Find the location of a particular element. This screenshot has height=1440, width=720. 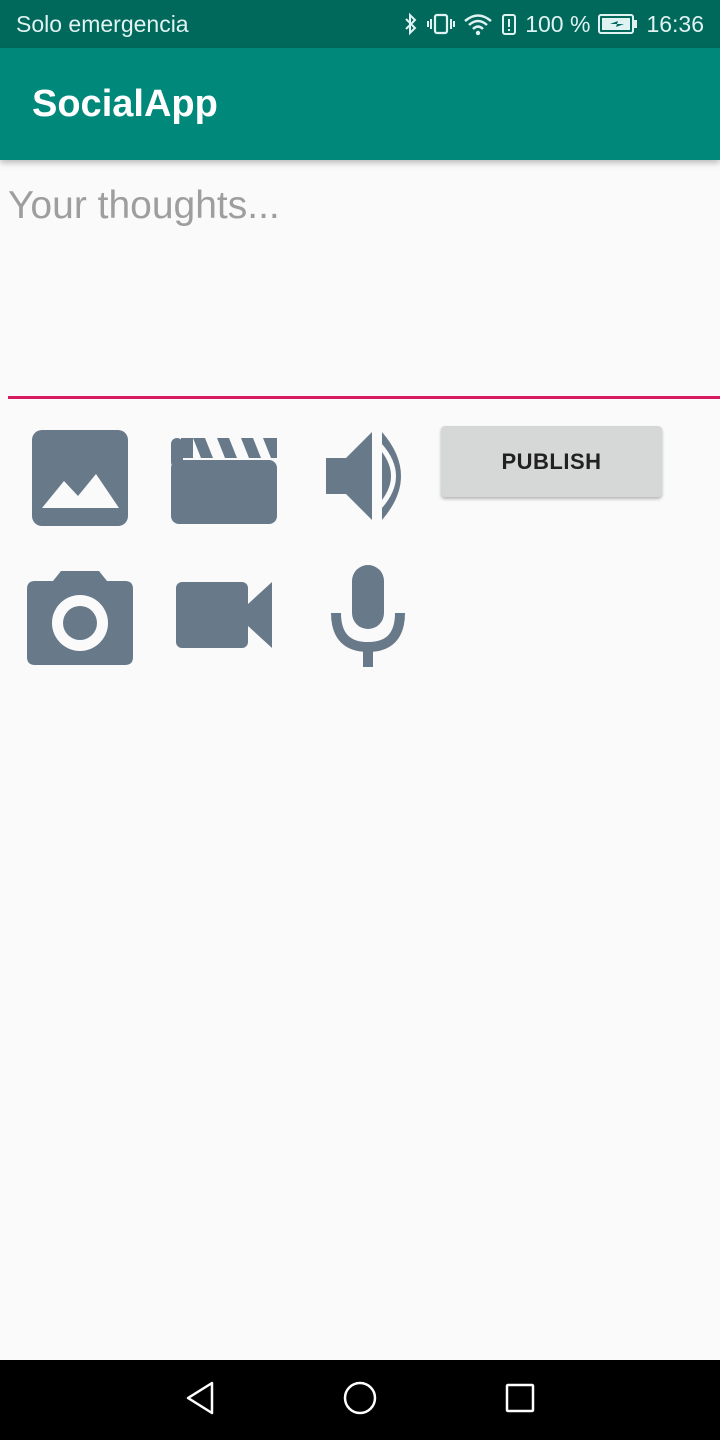

back-icon is located at coordinates (200, 1400).